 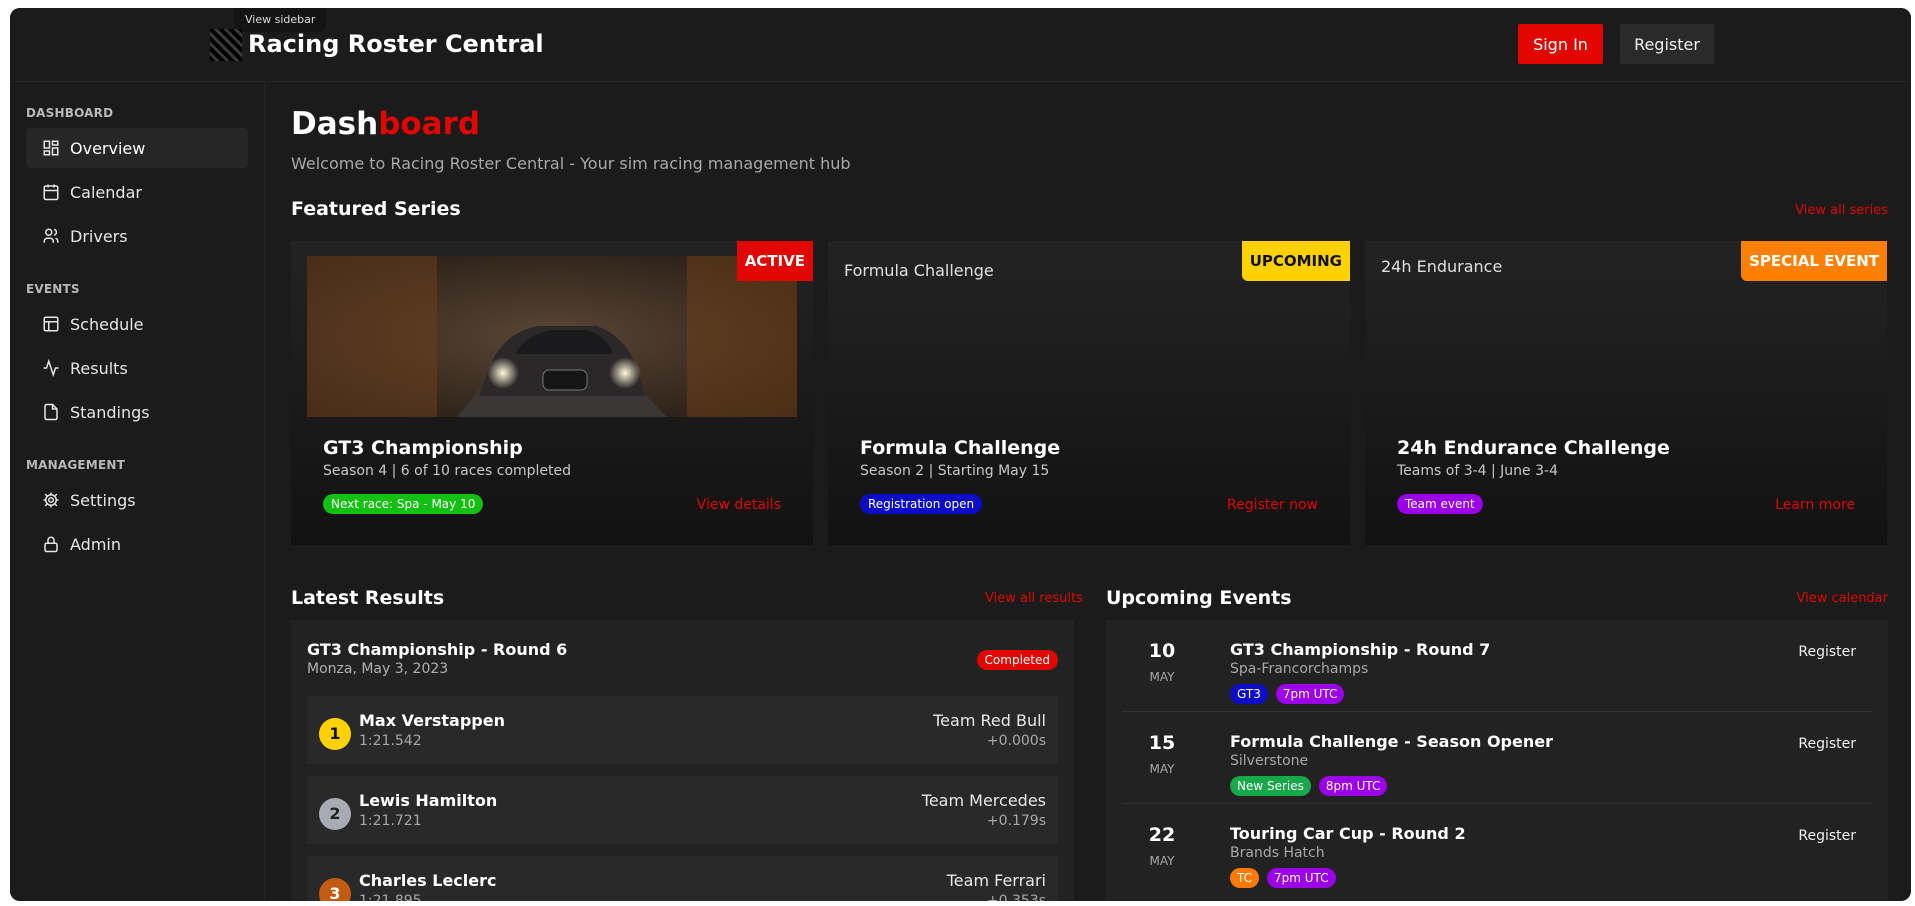 I want to click on team-event-pill: Team event, so click(x=1440, y=504).